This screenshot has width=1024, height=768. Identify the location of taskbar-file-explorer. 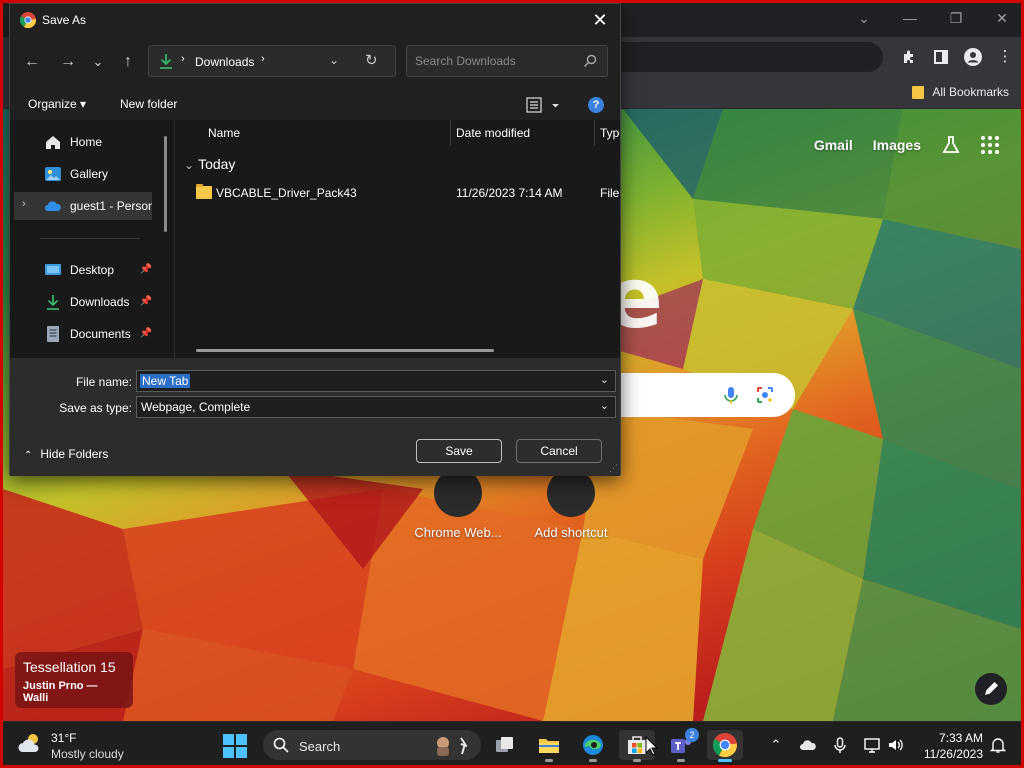
(549, 746).